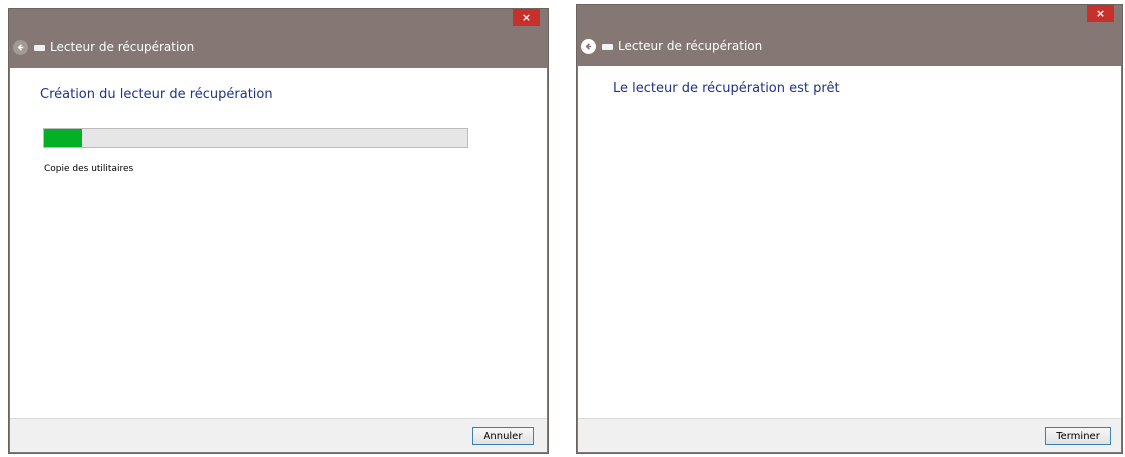 The height and width of the screenshot is (457, 1125). What do you see at coordinates (89, 169) in the screenshot?
I see `status-text: Copie des utilitaires` at bounding box center [89, 169].